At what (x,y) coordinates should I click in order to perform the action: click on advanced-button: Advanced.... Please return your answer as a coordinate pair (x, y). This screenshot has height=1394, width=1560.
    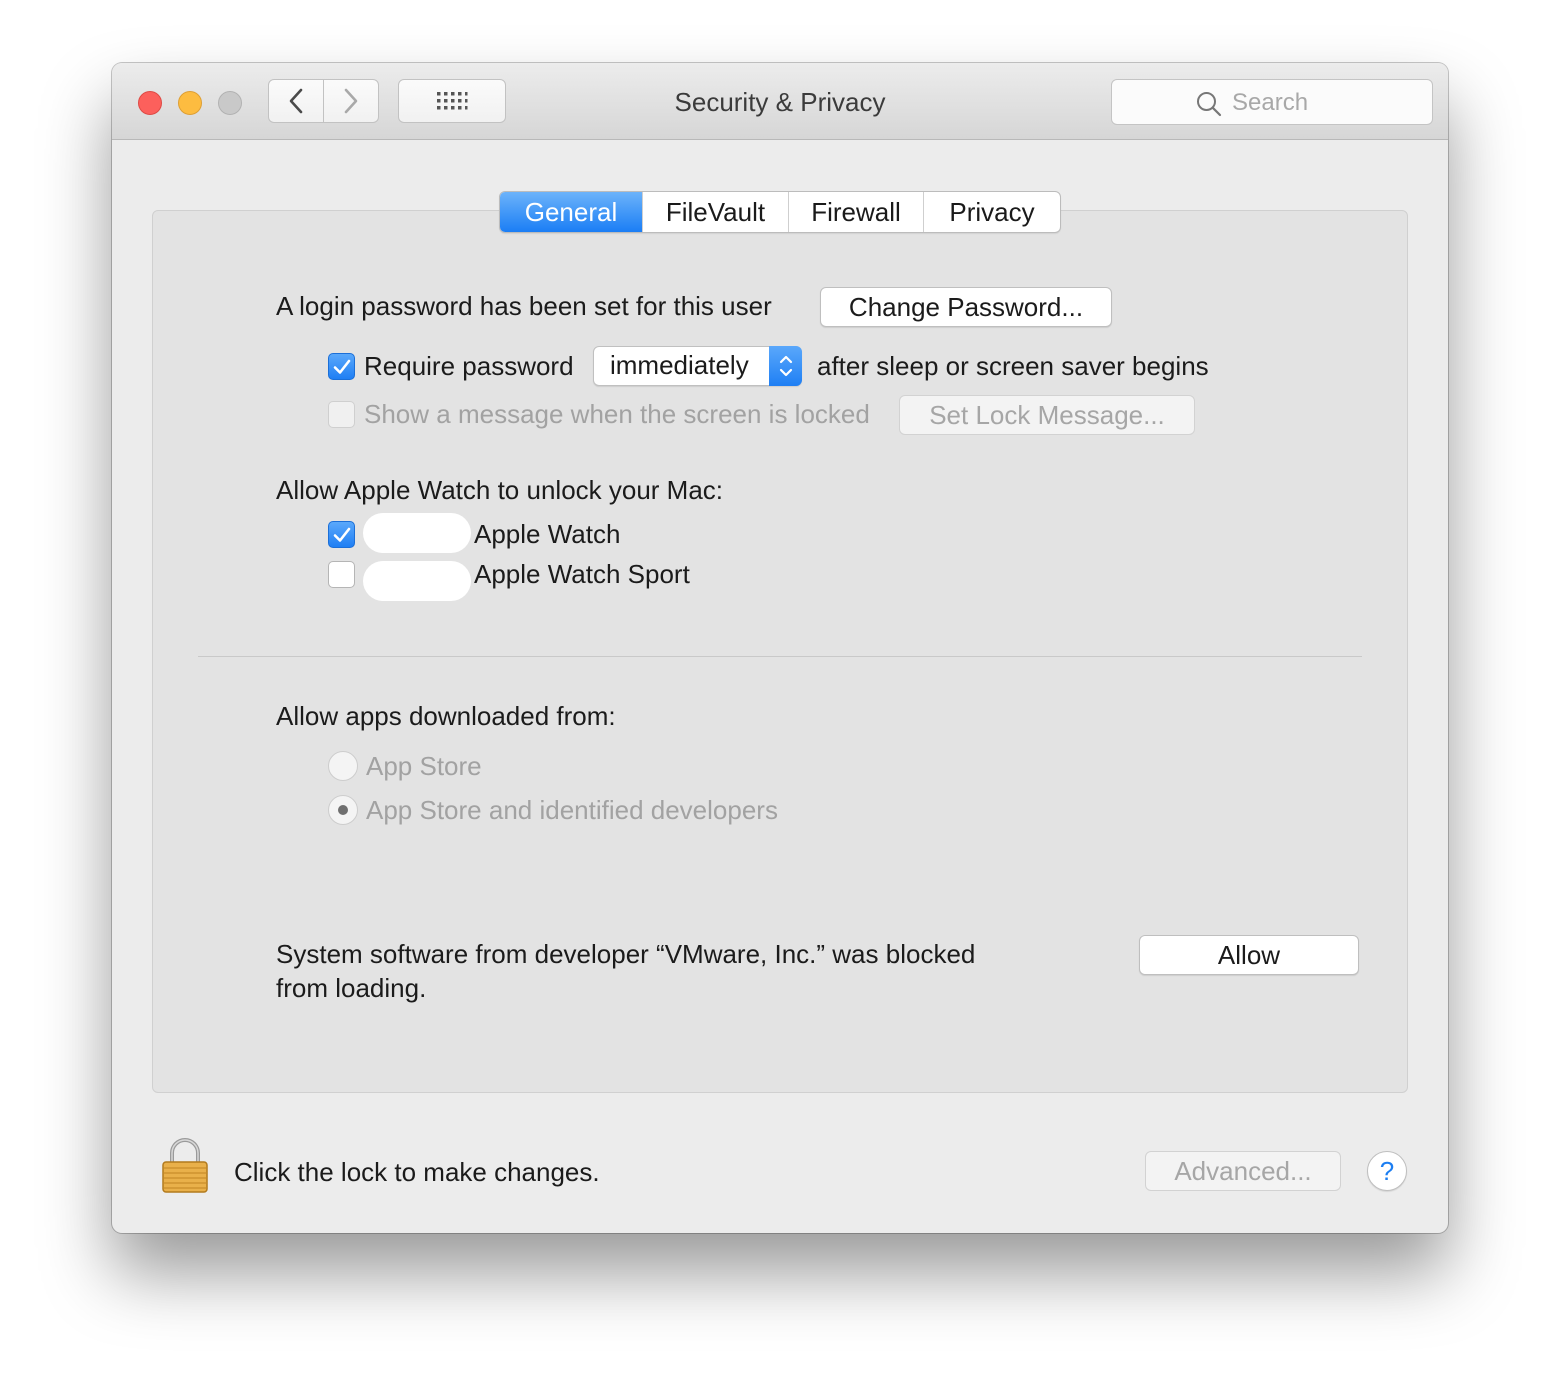
    Looking at the image, I should click on (1243, 1171).